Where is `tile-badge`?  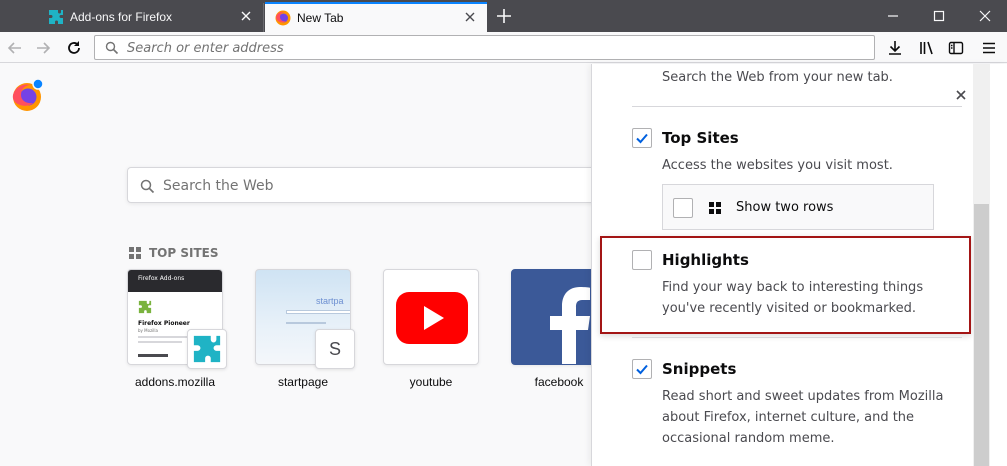
tile-badge is located at coordinates (207, 349).